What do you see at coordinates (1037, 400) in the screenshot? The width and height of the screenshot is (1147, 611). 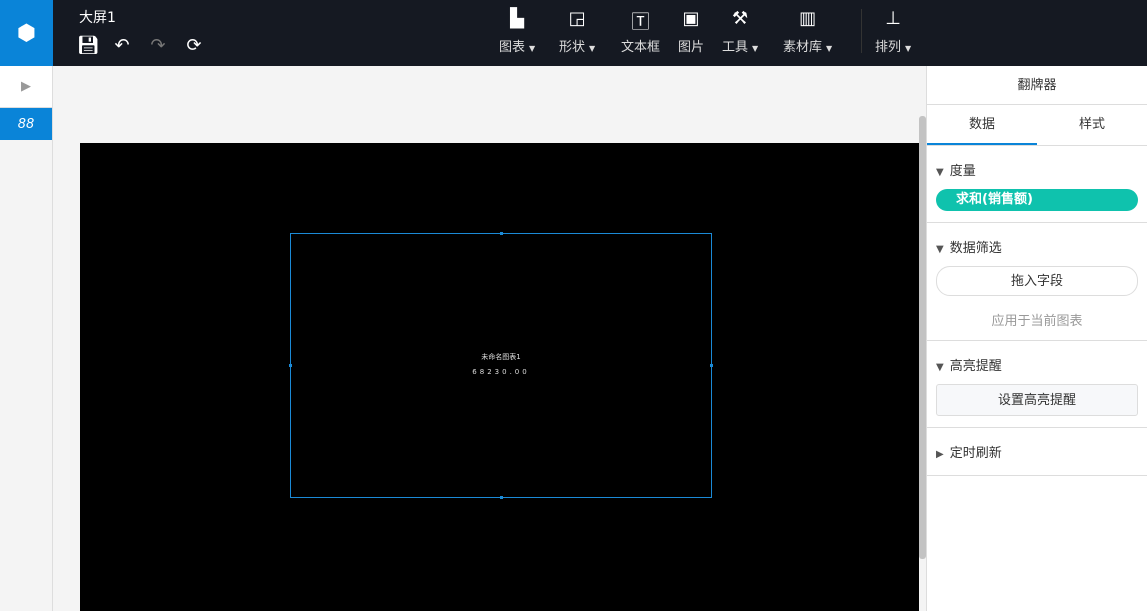 I see `set-highlight-button: 设置高亮提醒` at bounding box center [1037, 400].